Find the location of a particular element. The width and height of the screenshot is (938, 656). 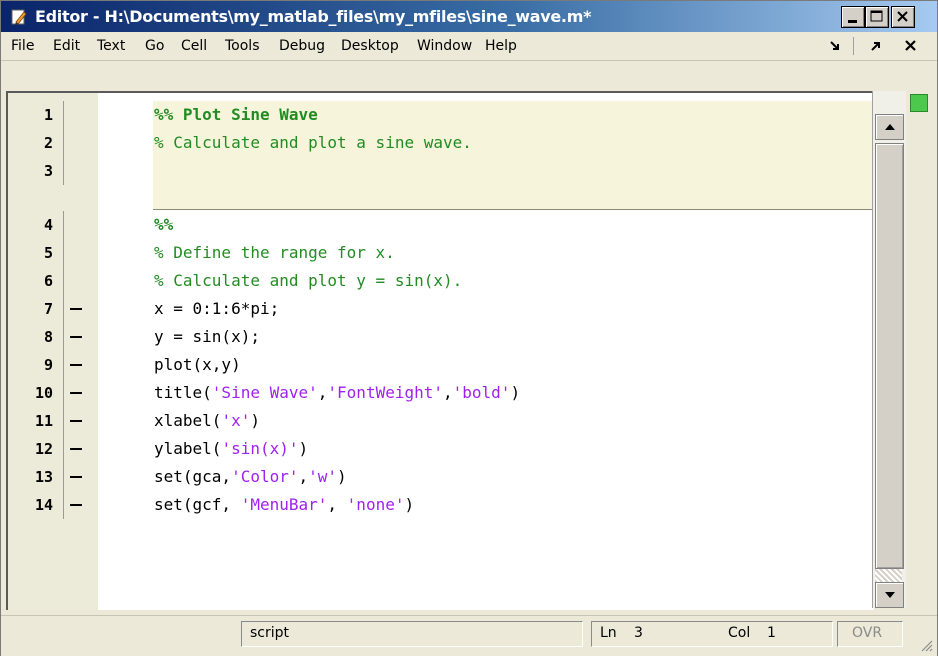

resize-grip-icon is located at coordinates (926, 645).